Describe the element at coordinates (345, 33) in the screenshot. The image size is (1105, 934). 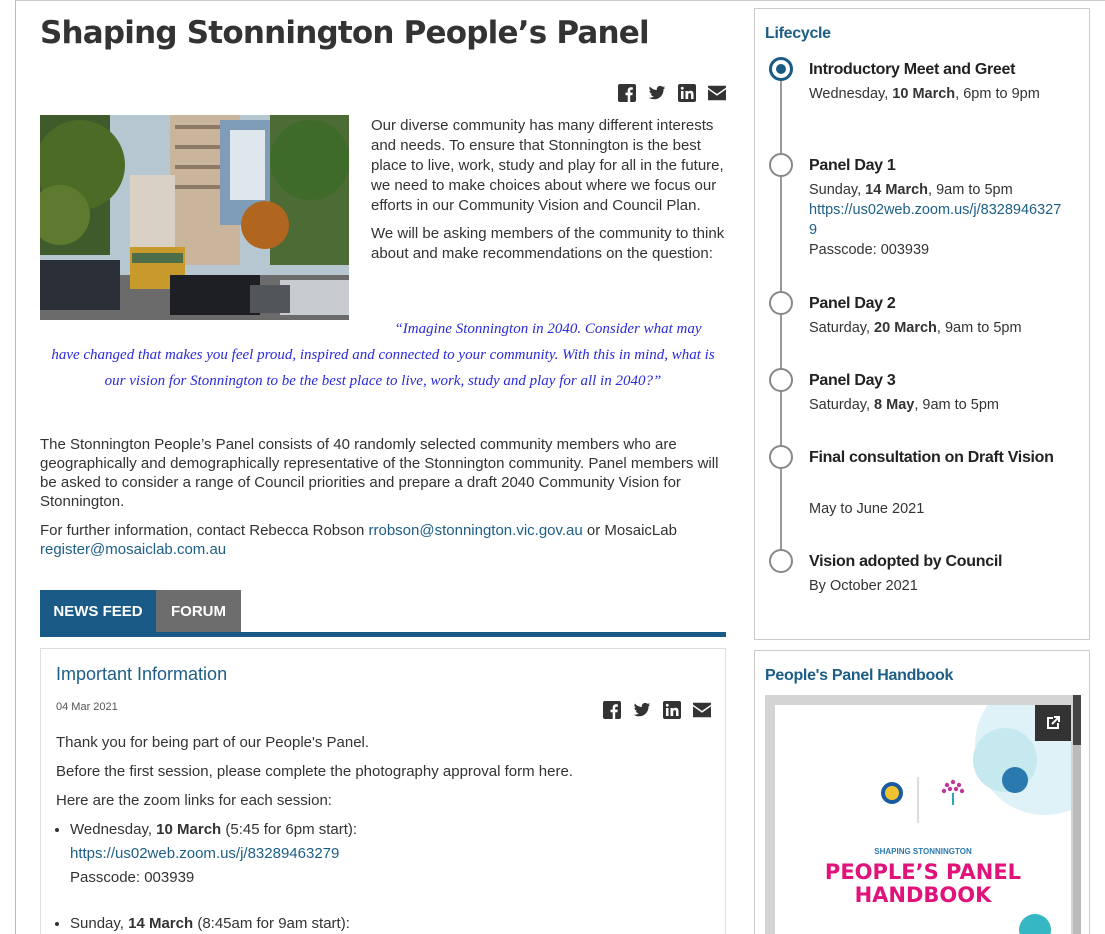
I see `page-title: Shaping Stonnington People’s Panel` at that location.